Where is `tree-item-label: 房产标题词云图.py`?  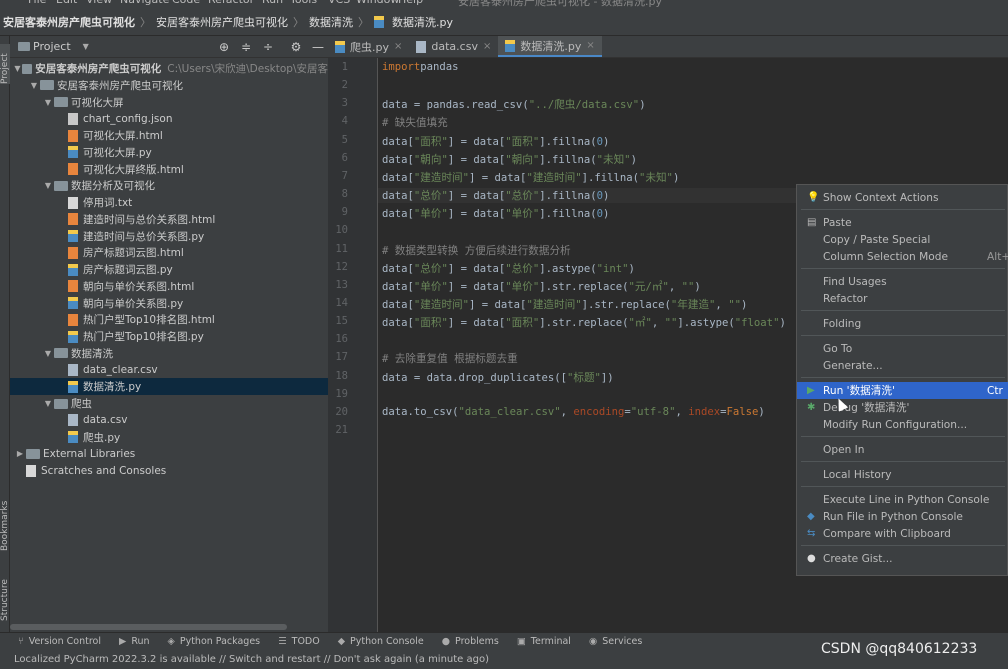
tree-item-label: 房产标题词云图.py is located at coordinates (128, 270).